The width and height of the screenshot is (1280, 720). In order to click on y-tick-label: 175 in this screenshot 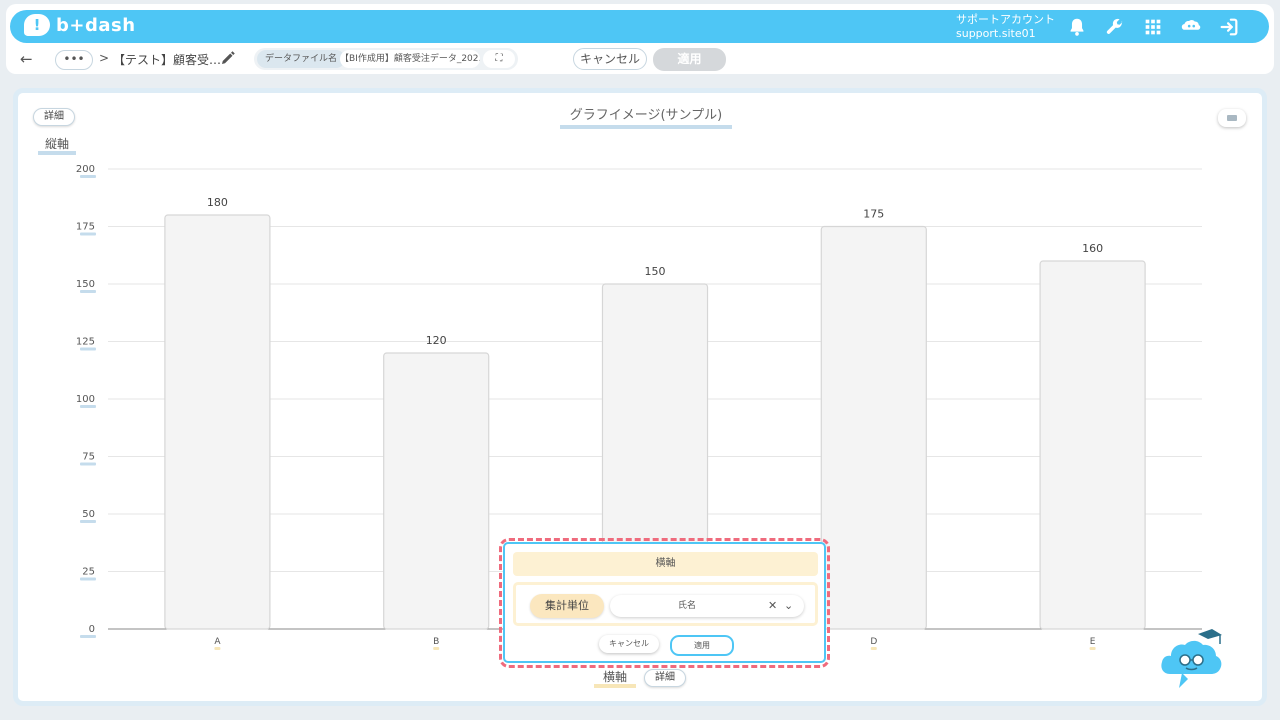, I will do `click(85, 227)`.